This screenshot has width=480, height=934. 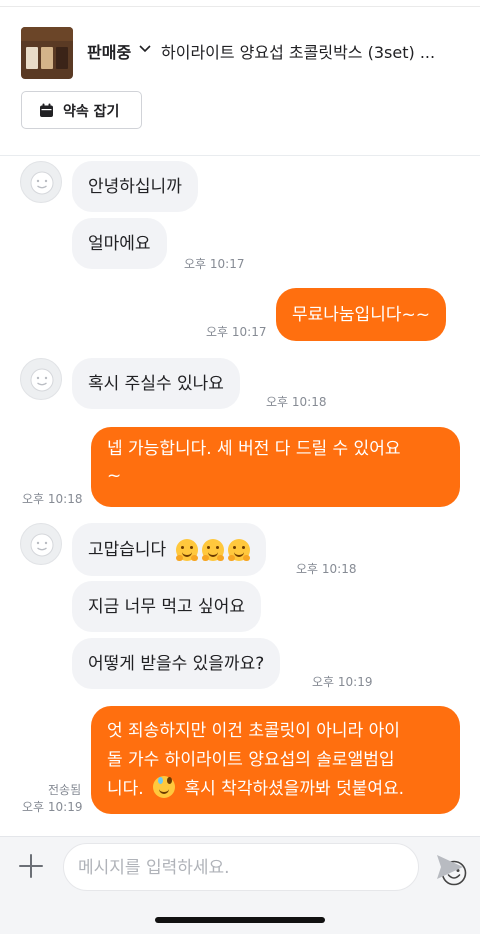 I want to click on message-text: 지금 너무 먹고 싶어요, so click(x=166, y=606).